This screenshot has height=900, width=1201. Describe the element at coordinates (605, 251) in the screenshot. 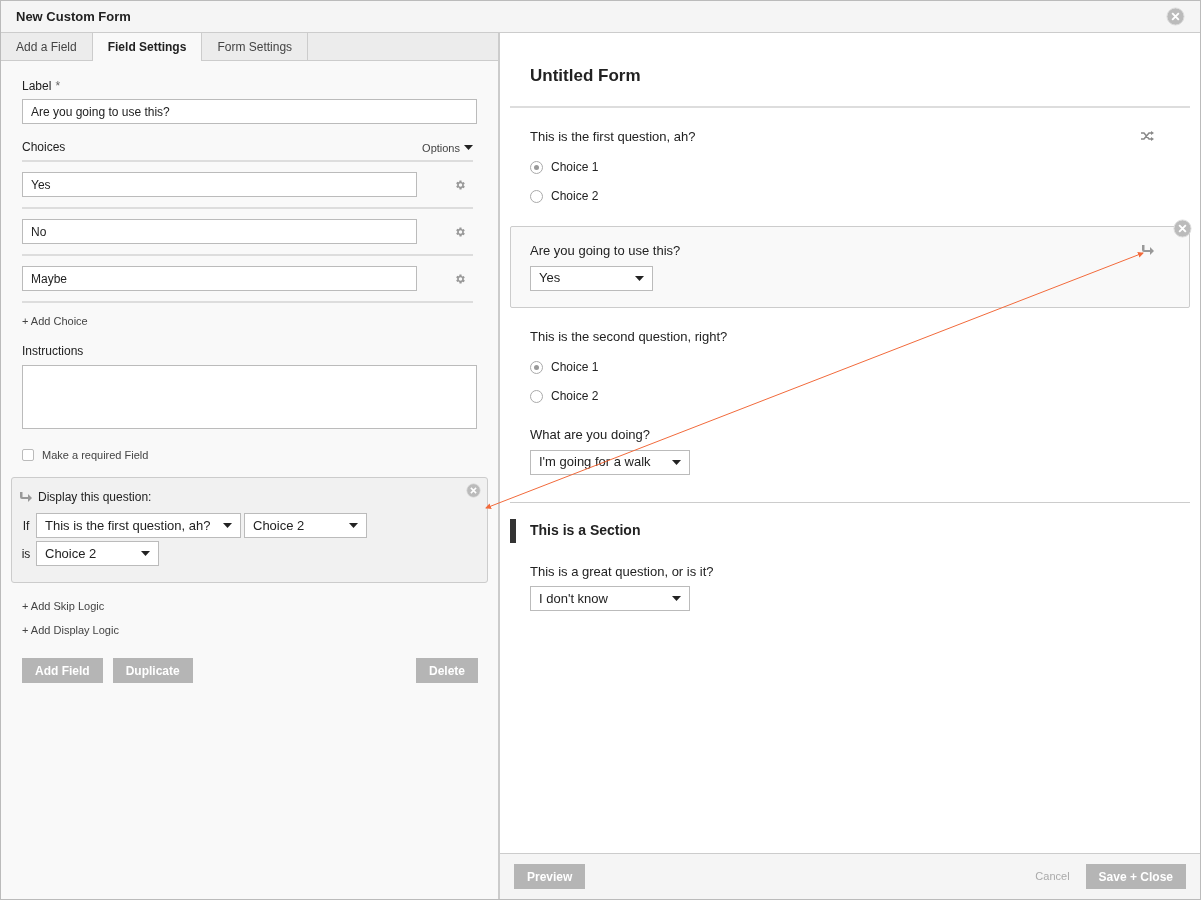

I see `question-label: Are you going to use this?` at that location.